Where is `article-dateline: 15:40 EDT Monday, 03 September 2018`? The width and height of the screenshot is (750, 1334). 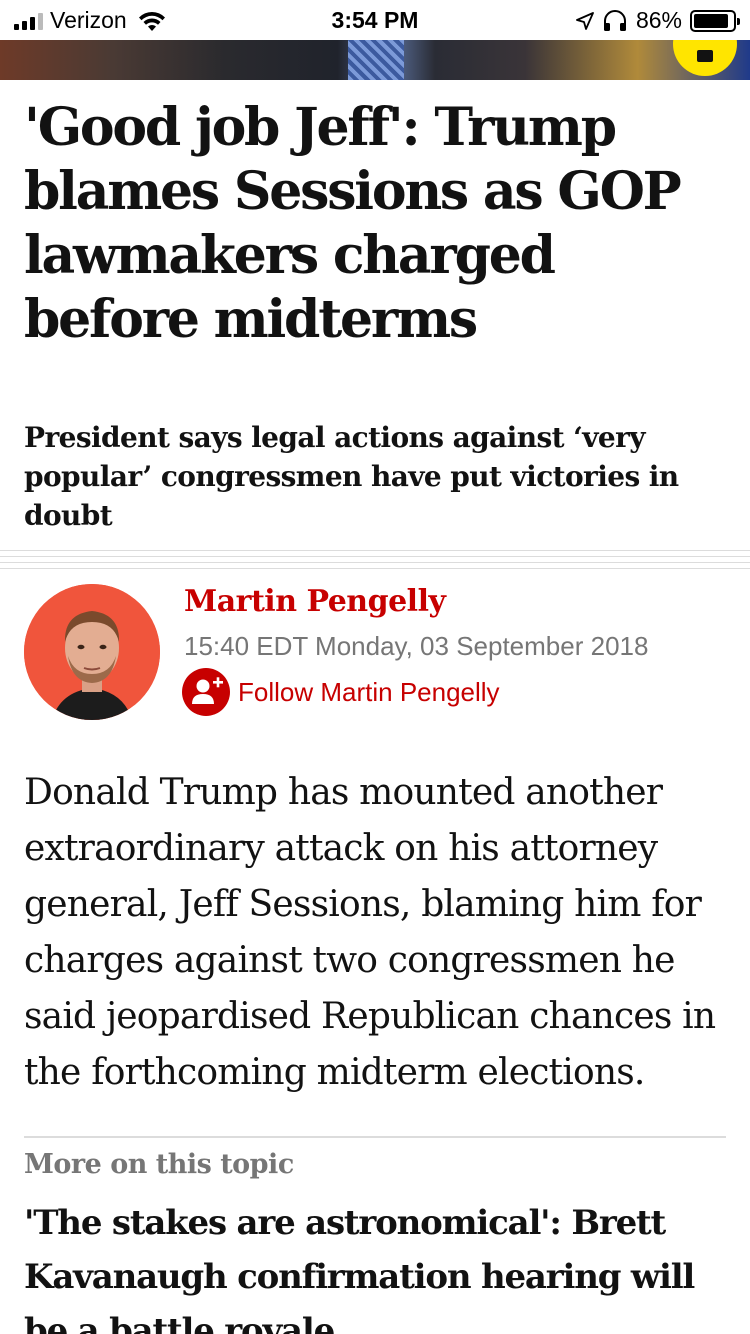 article-dateline: 15:40 EDT Monday, 03 September 2018 is located at coordinates (416, 646).